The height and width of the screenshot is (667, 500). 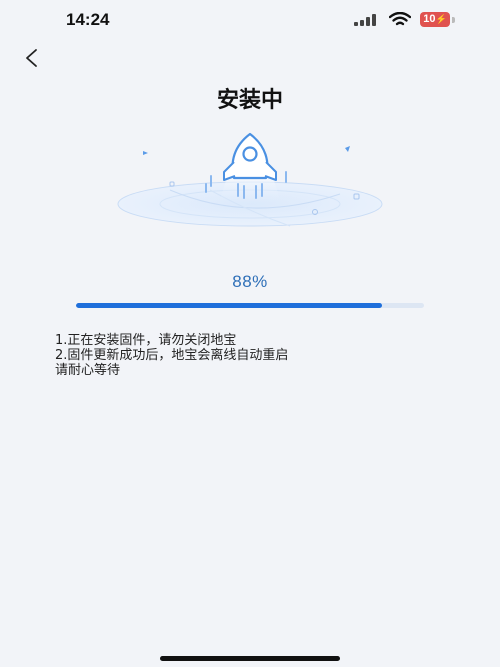 I want to click on chevron-left-icon, so click(x=31, y=58).